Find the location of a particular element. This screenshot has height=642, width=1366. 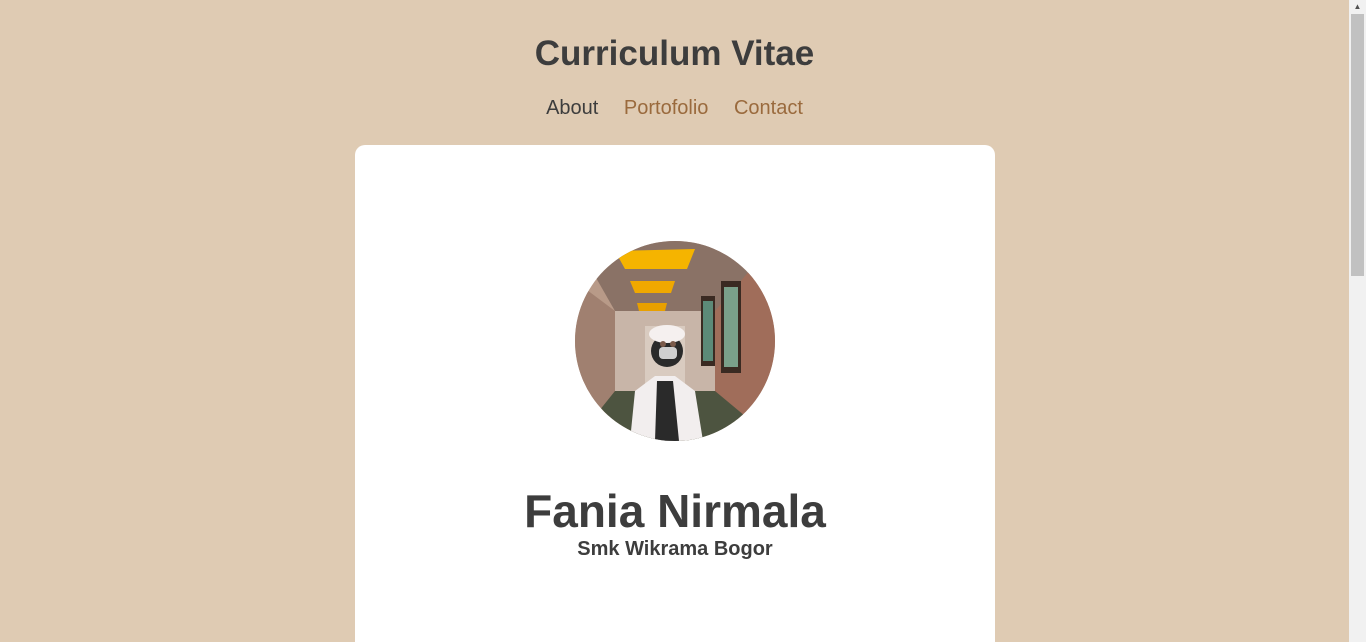

nav-portofolio-link: Portofolio is located at coordinates (666, 108).